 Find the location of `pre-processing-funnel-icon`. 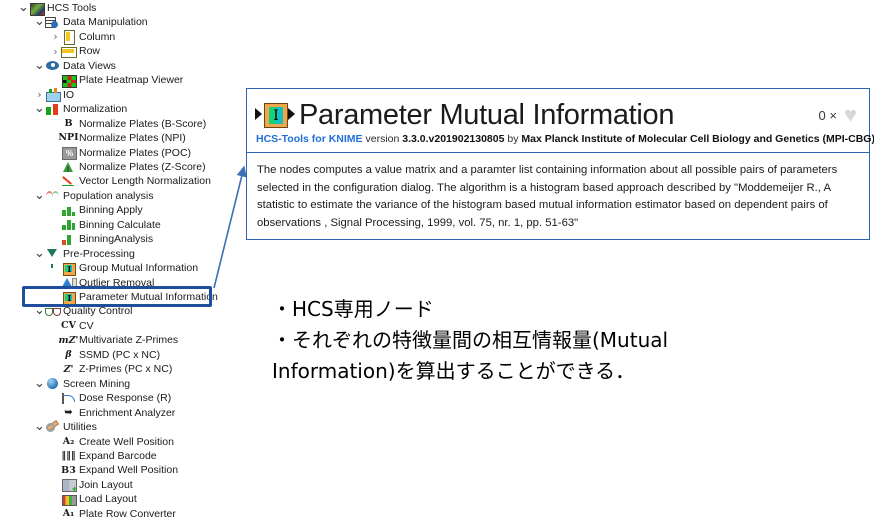

pre-processing-funnel-icon is located at coordinates (52, 258).